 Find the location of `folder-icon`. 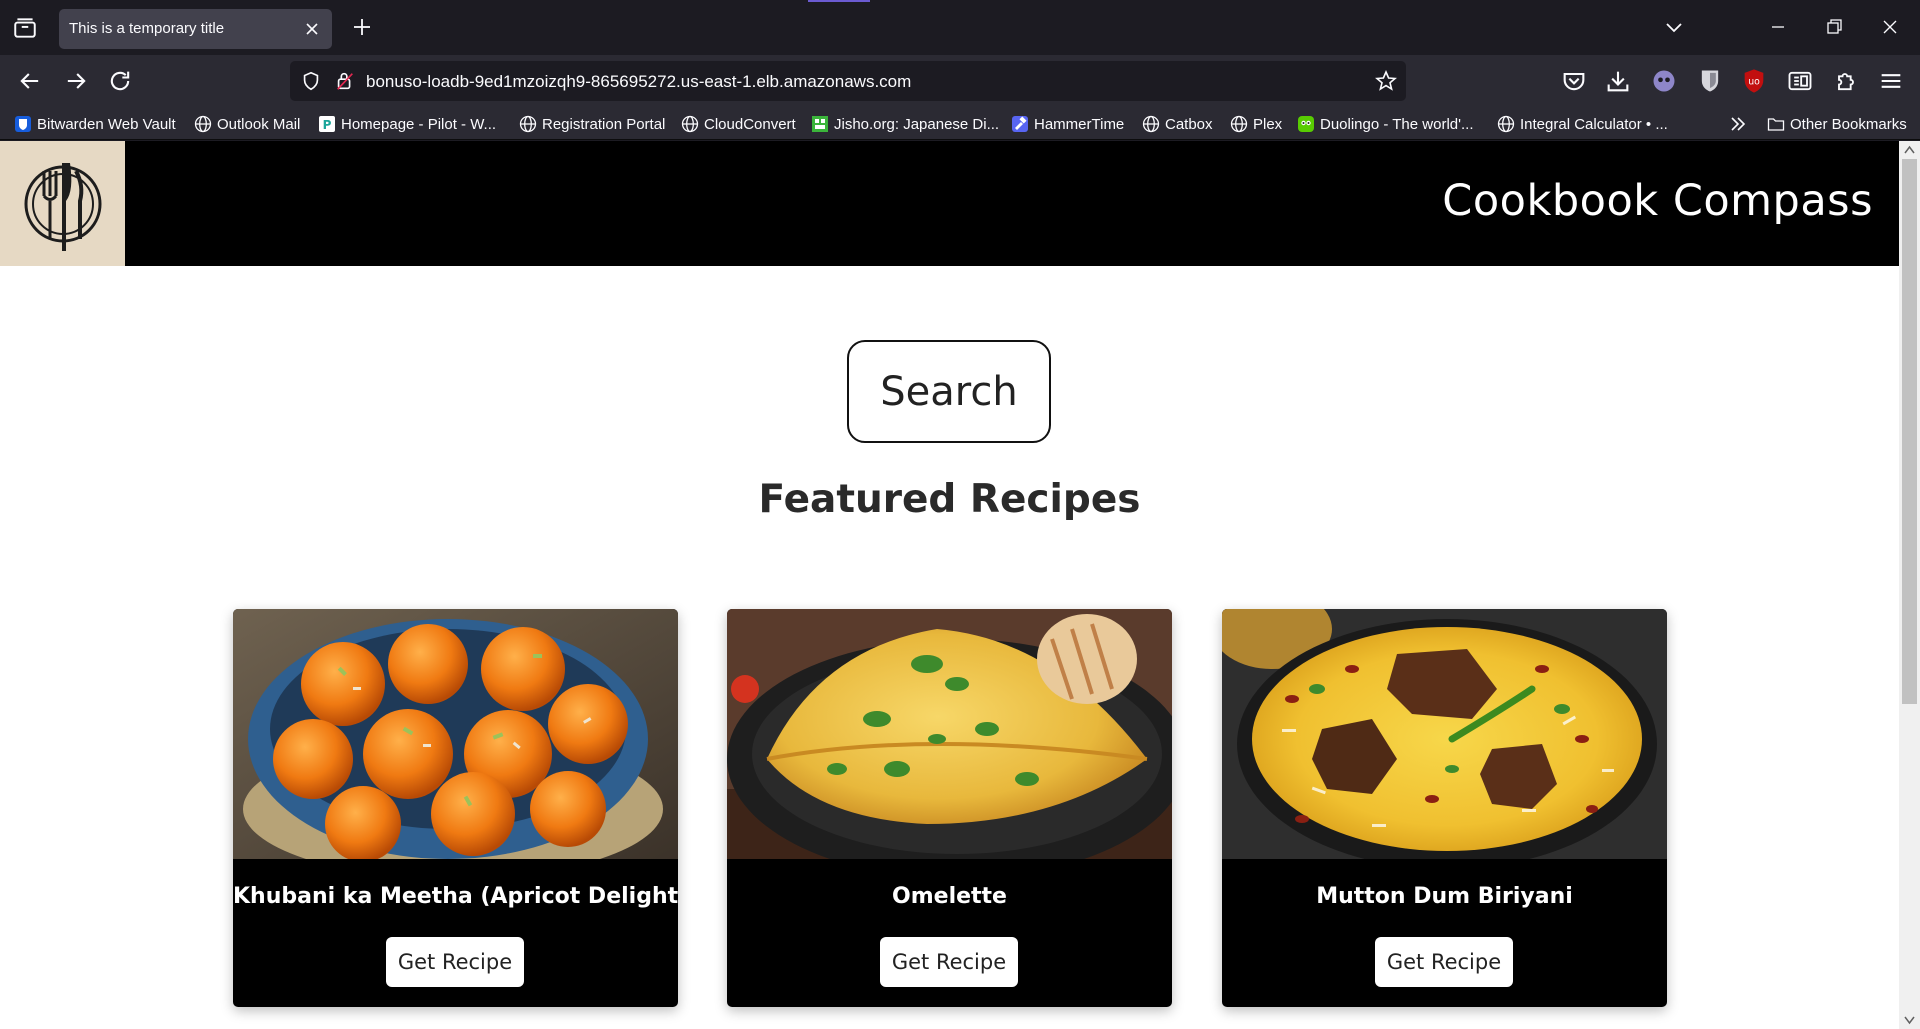

folder-icon is located at coordinates (1776, 124).